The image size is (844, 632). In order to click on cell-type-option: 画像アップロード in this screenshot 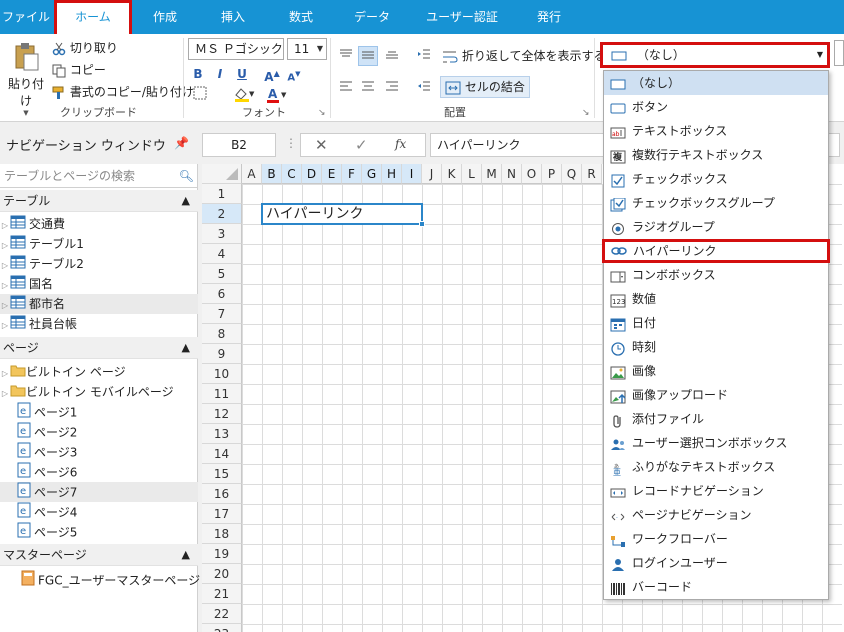, I will do `click(716, 395)`.